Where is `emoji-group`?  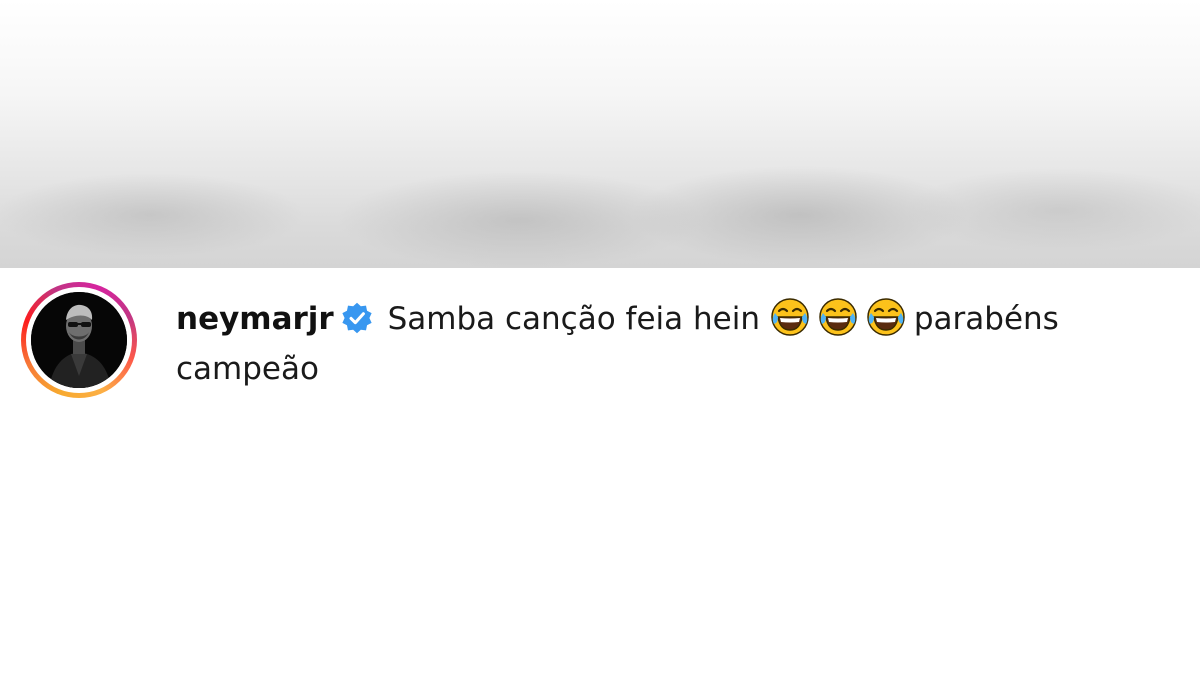
emoji-group is located at coordinates (842, 317).